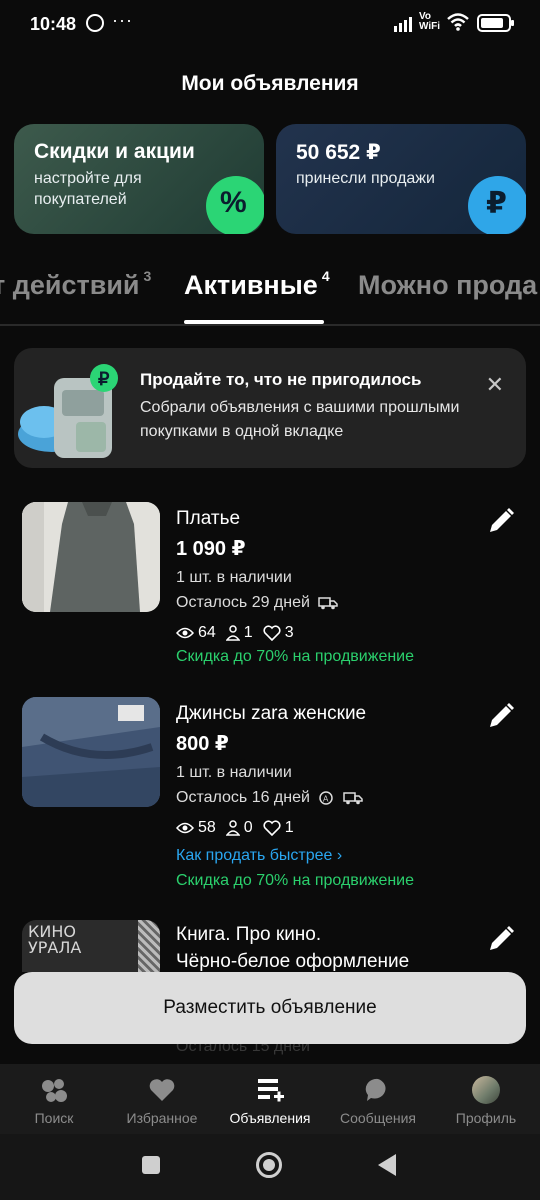 The width and height of the screenshot is (540, 1200). What do you see at coordinates (114, 151) in the screenshot?
I see `discounts-card-title: Скидки и акции` at bounding box center [114, 151].